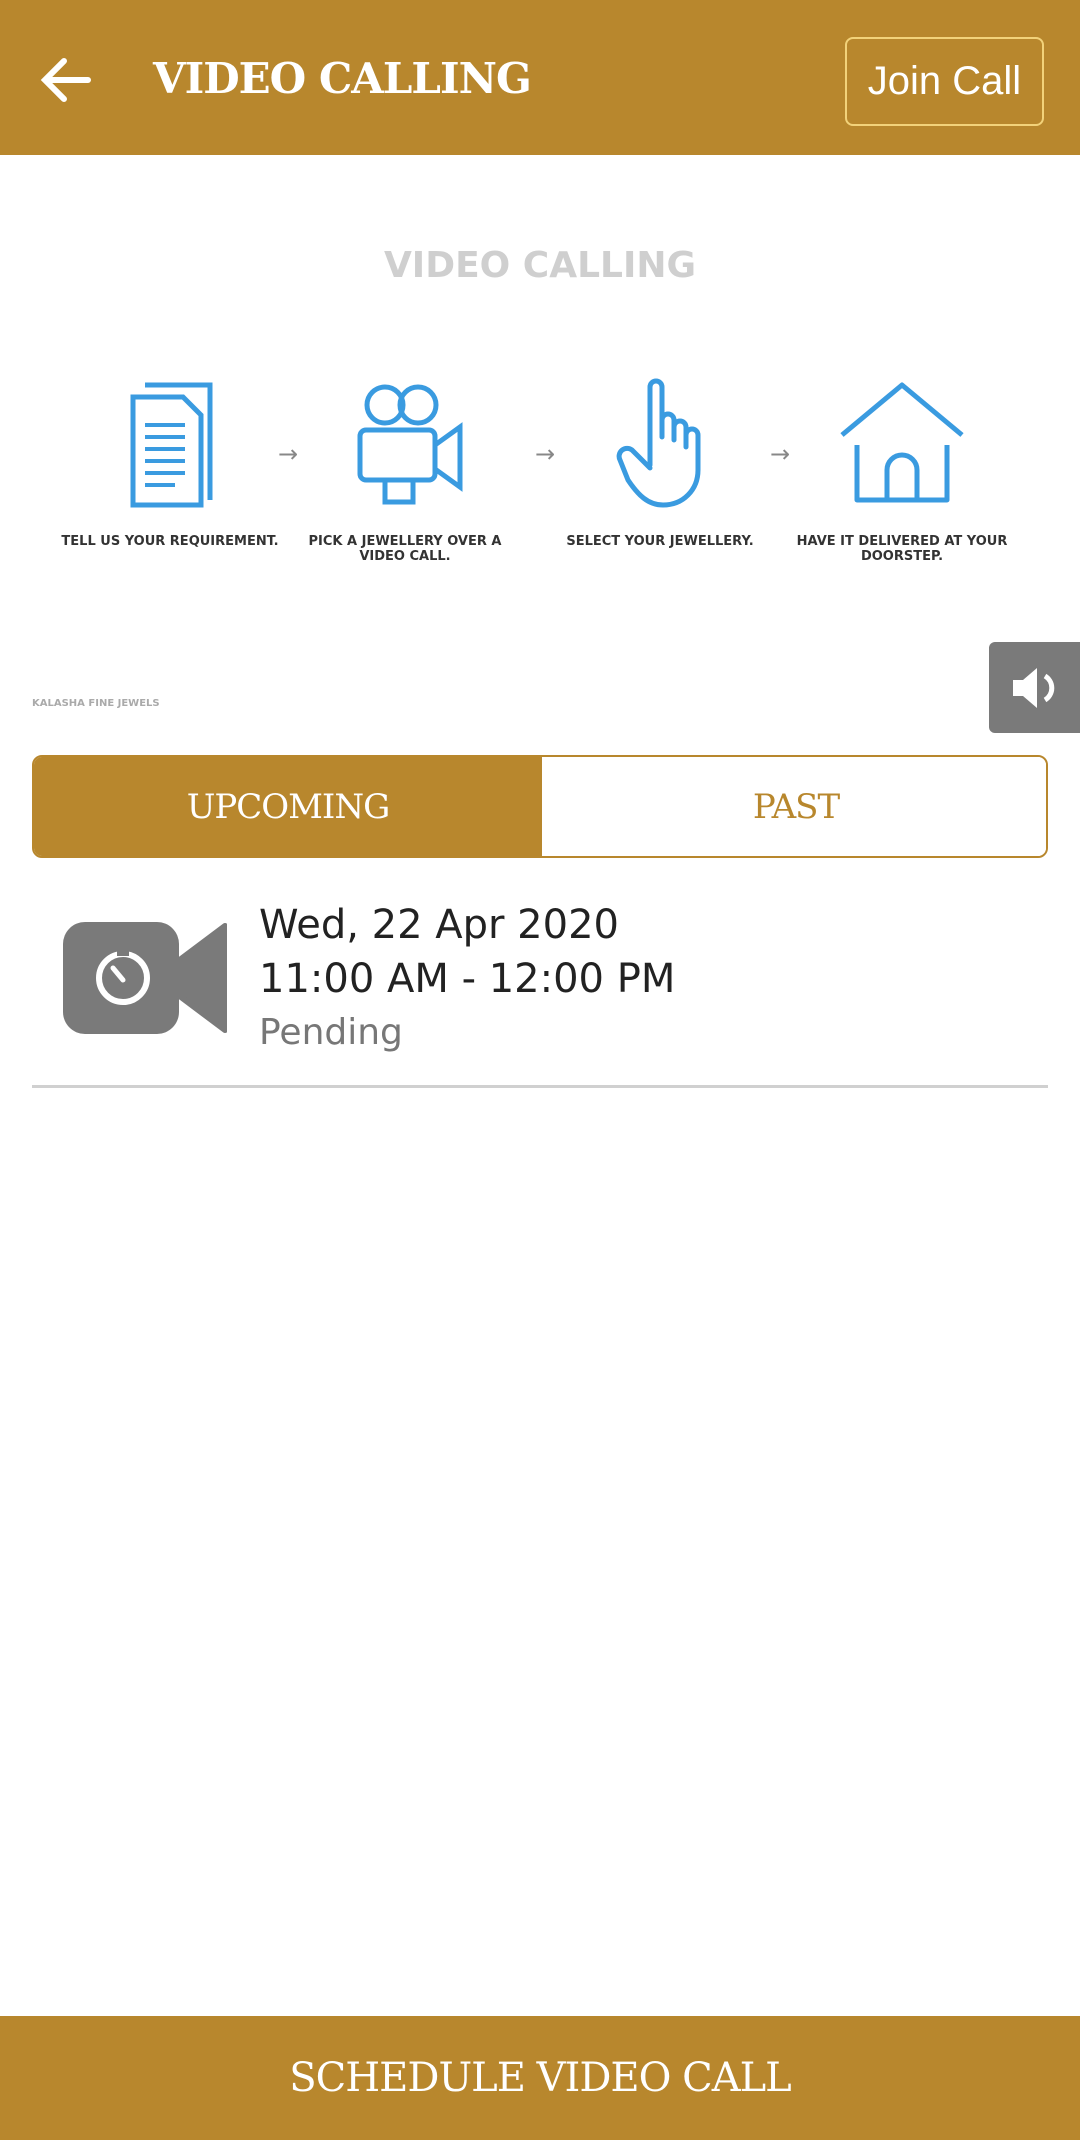  Describe the element at coordinates (902, 442) in the screenshot. I see `house-icon` at that location.